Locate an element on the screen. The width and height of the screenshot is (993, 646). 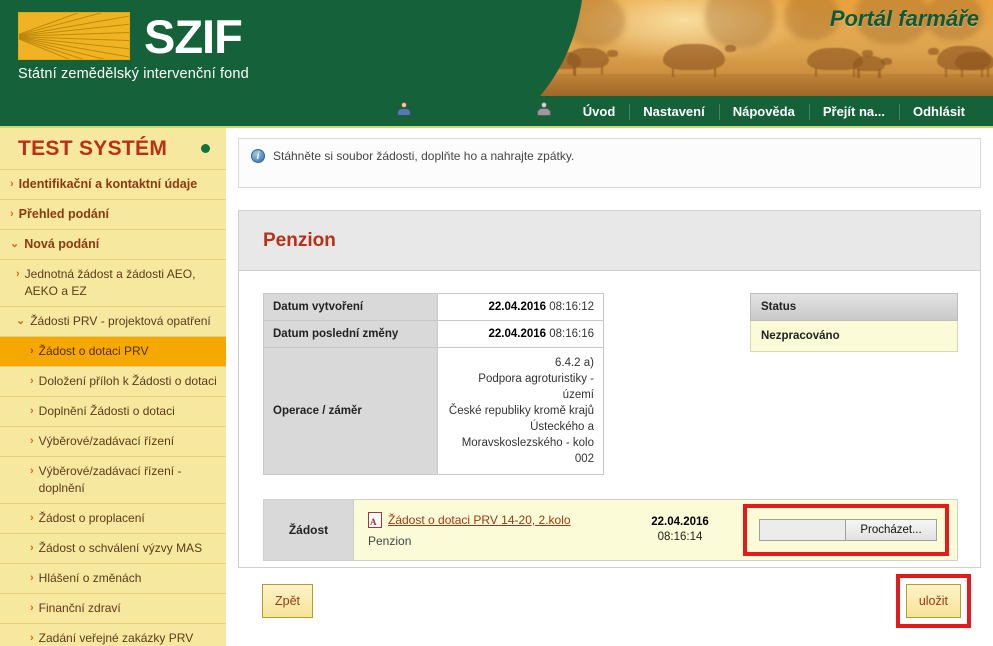
sidebar-item-zadost-schvaleni-vyzvy-mas: › Žádost o schválení výzvy MAS is located at coordinates (113, 549).